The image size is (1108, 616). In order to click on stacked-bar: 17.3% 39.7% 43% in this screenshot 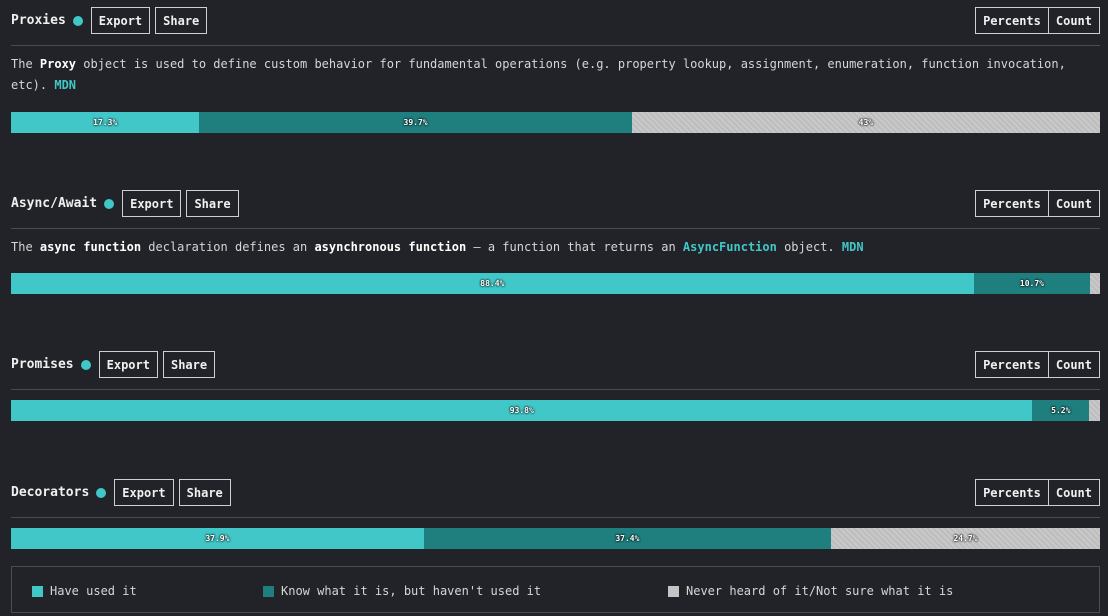, I will do `click(555, 122)`.